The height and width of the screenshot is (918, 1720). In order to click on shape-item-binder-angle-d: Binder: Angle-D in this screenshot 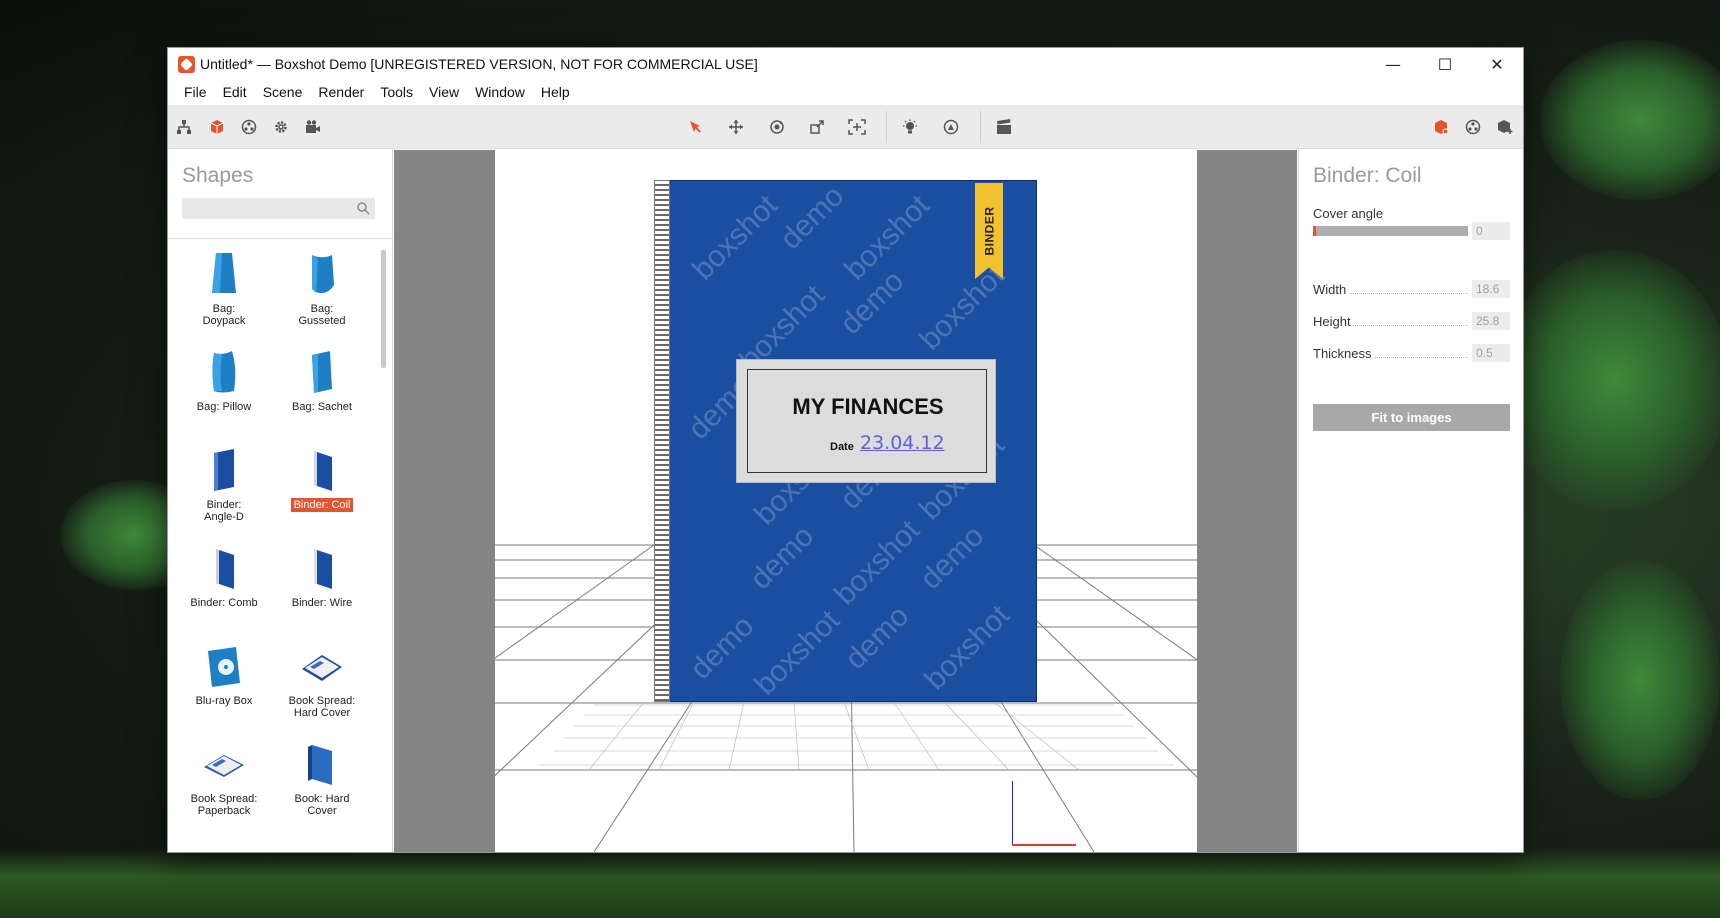, I will do `click(224, 486)`.